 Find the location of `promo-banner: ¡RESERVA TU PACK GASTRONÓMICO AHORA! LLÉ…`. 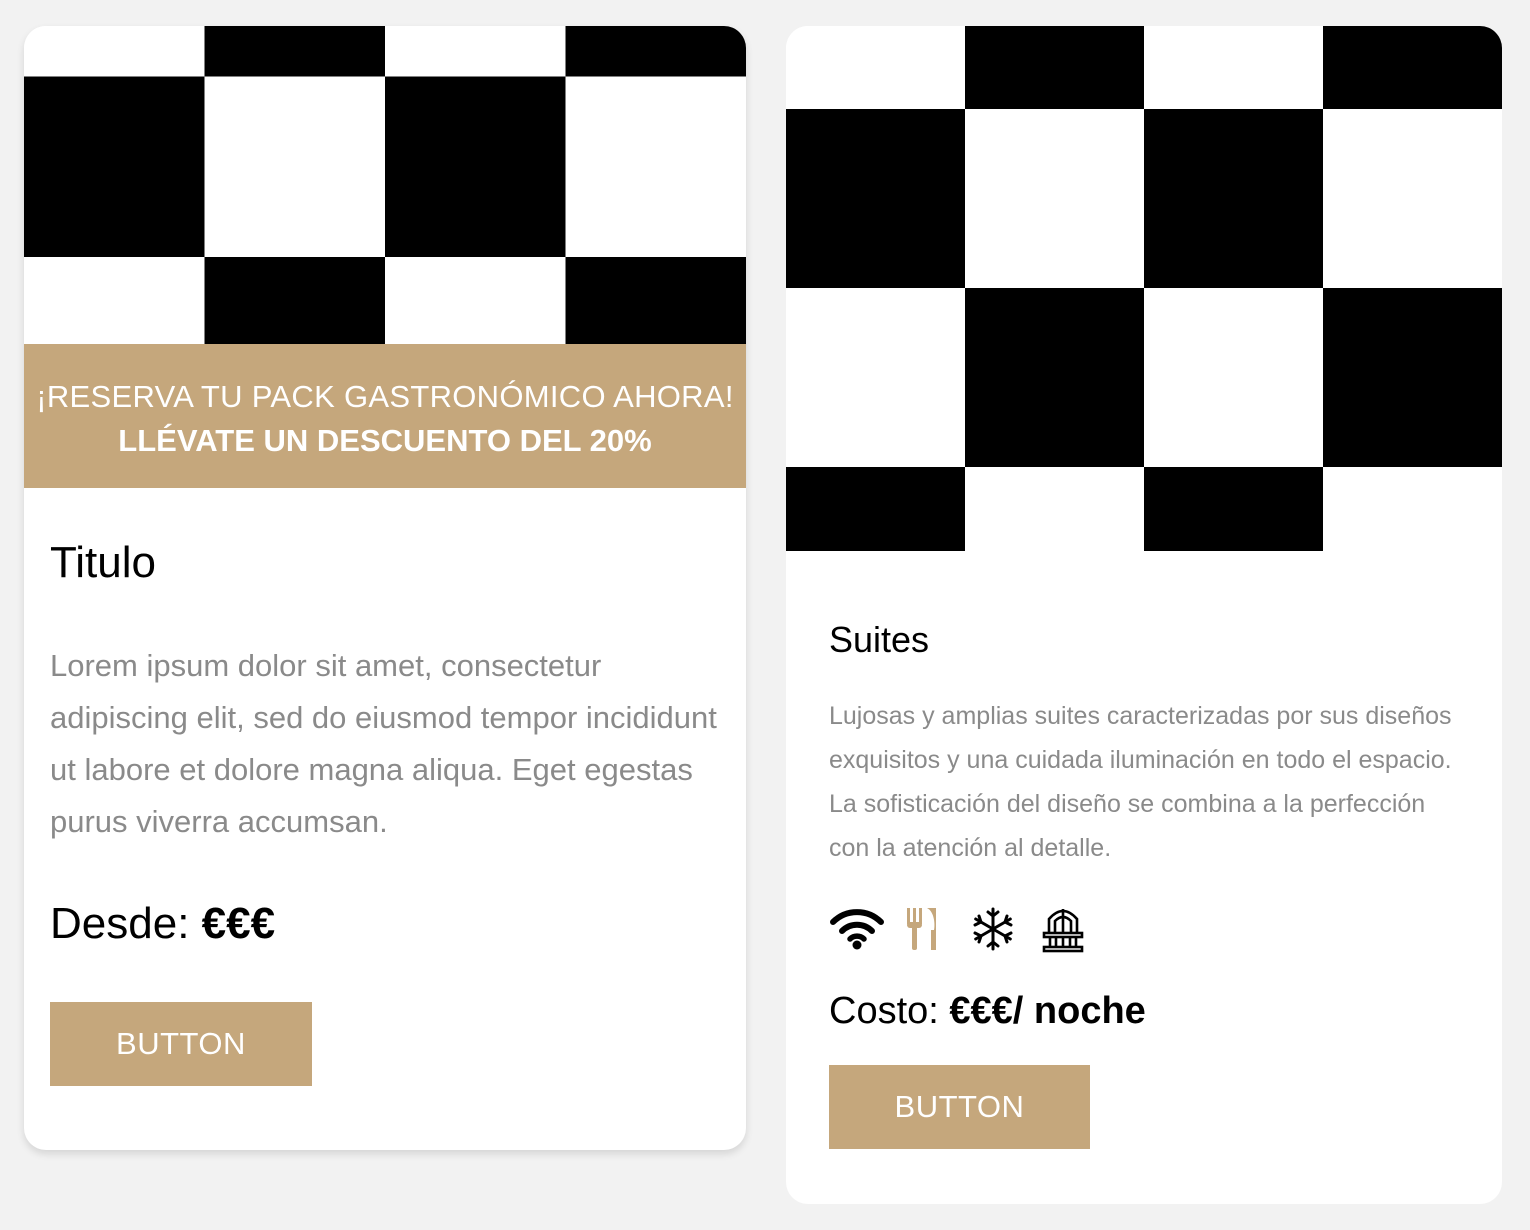

promo-banner: ¡RESERVA TU PACK GASTRONÓMICO AHORA! LLÉ… is located at coordinates (385, 416).